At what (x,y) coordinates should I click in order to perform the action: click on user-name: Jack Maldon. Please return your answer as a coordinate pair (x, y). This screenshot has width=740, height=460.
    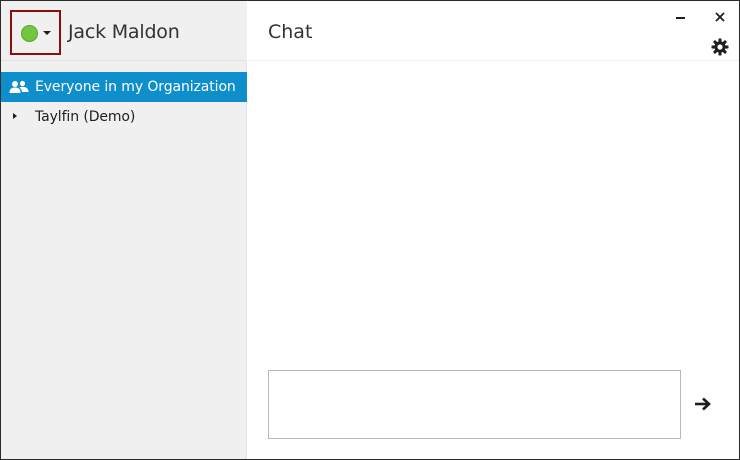
    Looking at the image, I should click on (124, 32).